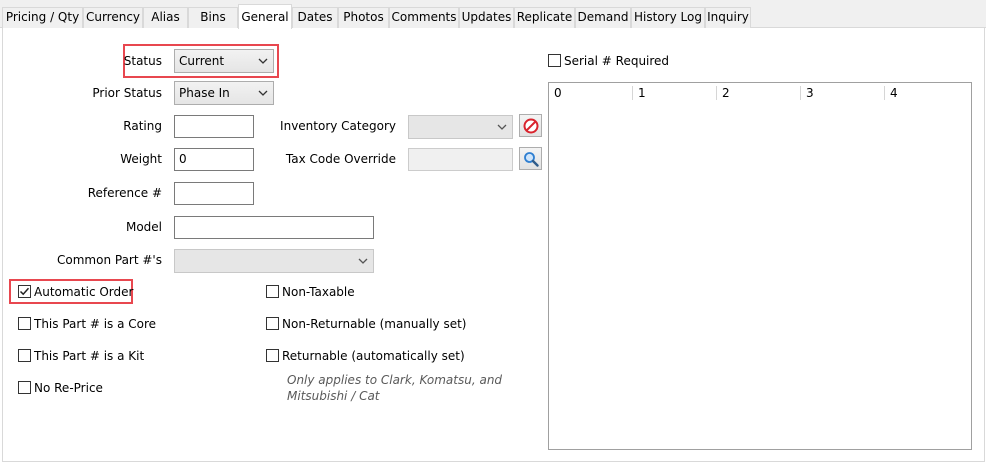  Describe the element at coordinates (460, 127) in the screenshot. I see `inventory-category-select` at that location.